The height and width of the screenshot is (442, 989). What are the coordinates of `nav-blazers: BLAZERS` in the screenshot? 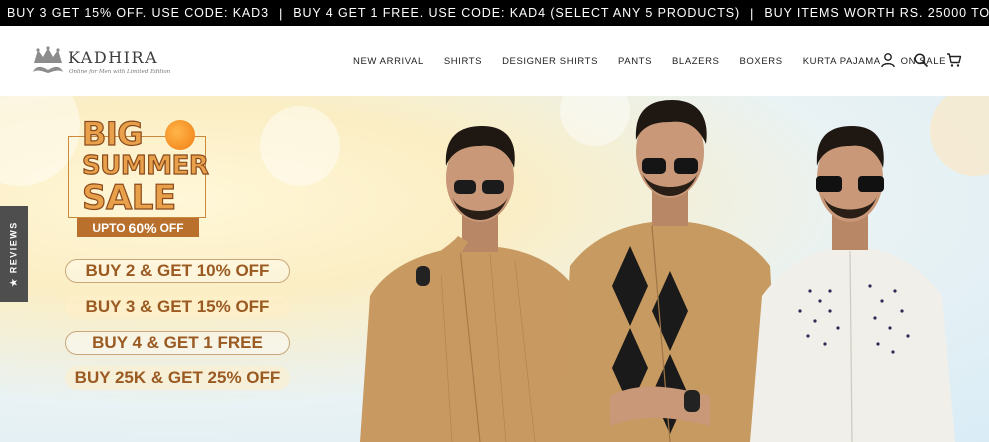 It's located at (696, 61).